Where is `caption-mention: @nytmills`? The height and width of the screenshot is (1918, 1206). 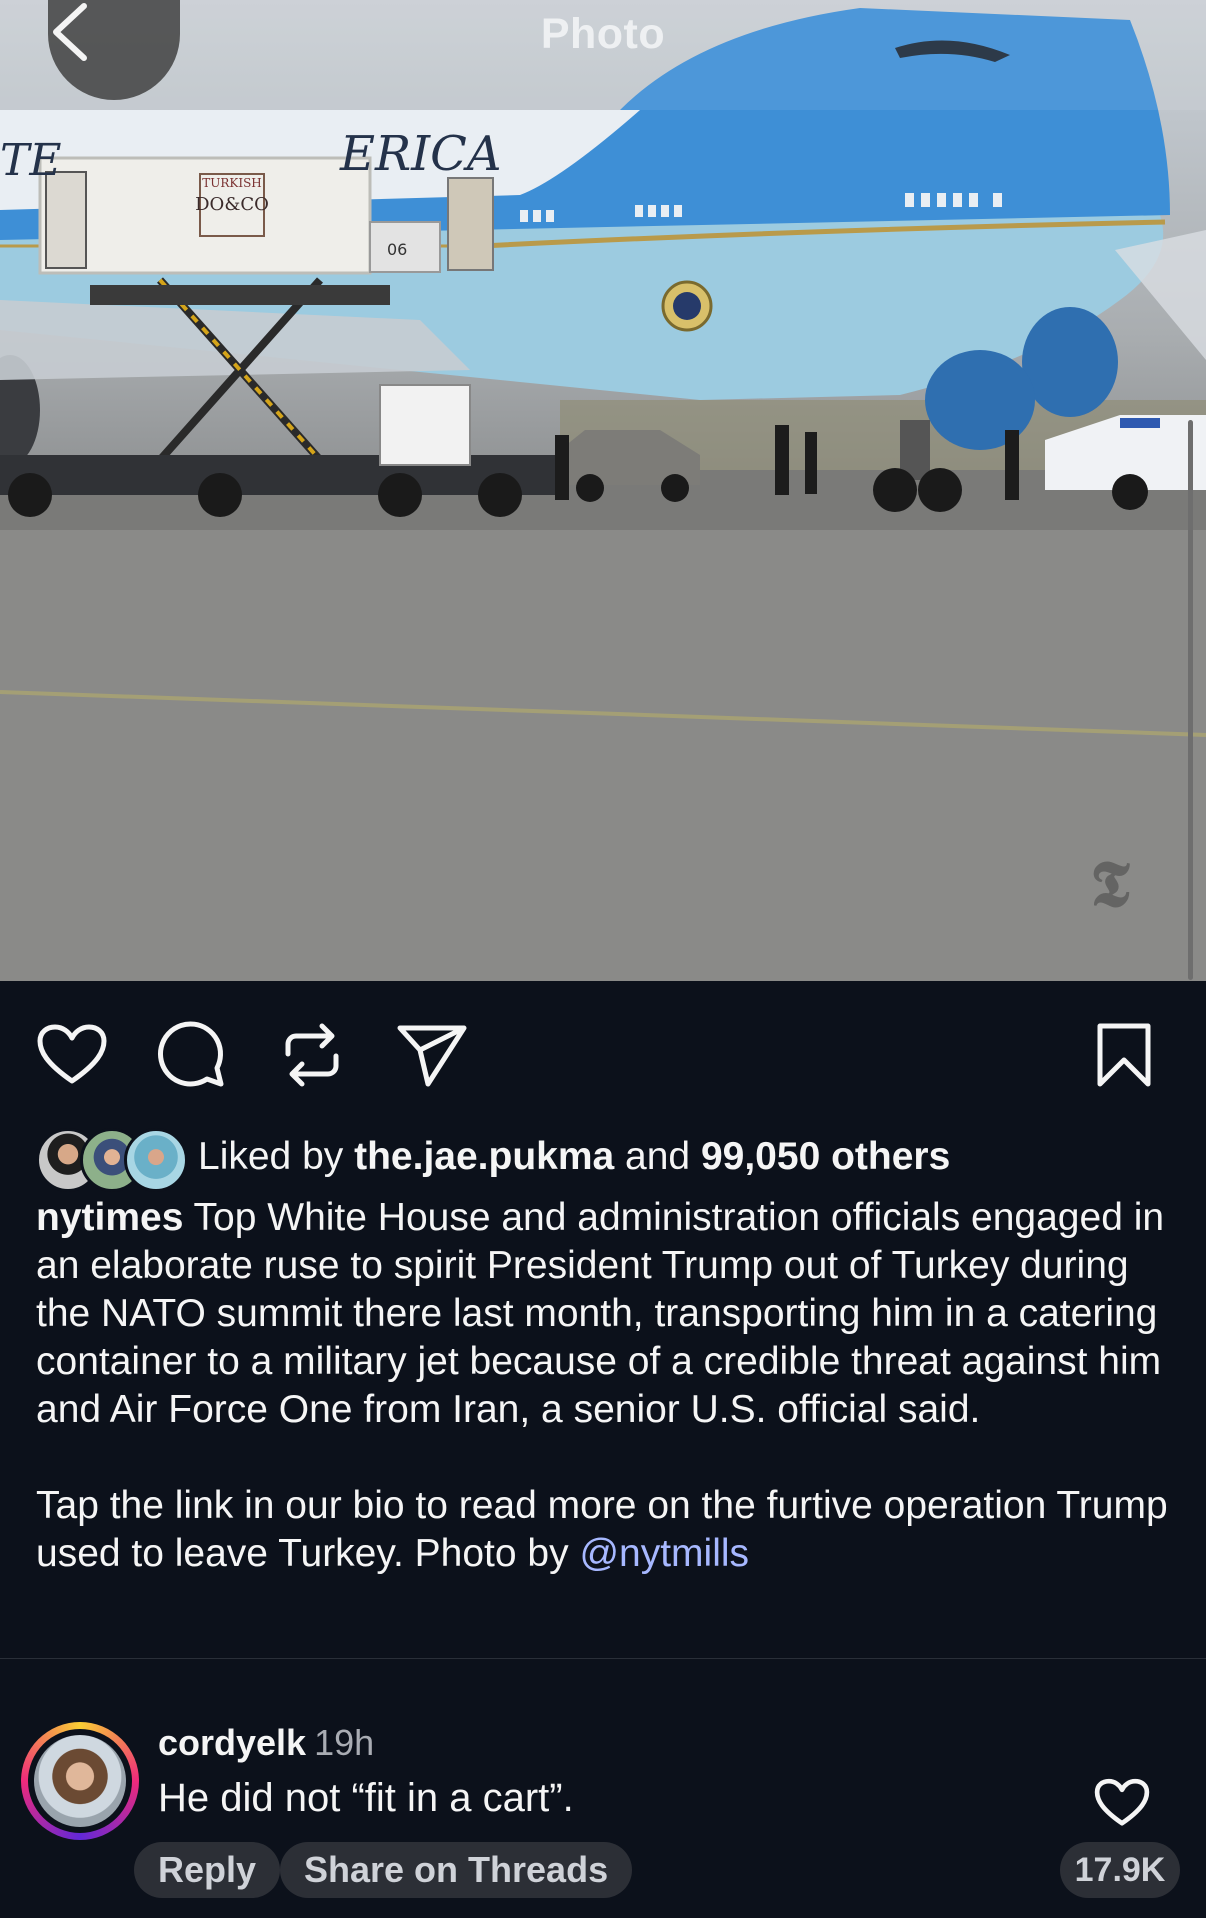 caption-mention: @nytmills is located at coordinates (664, 1553).